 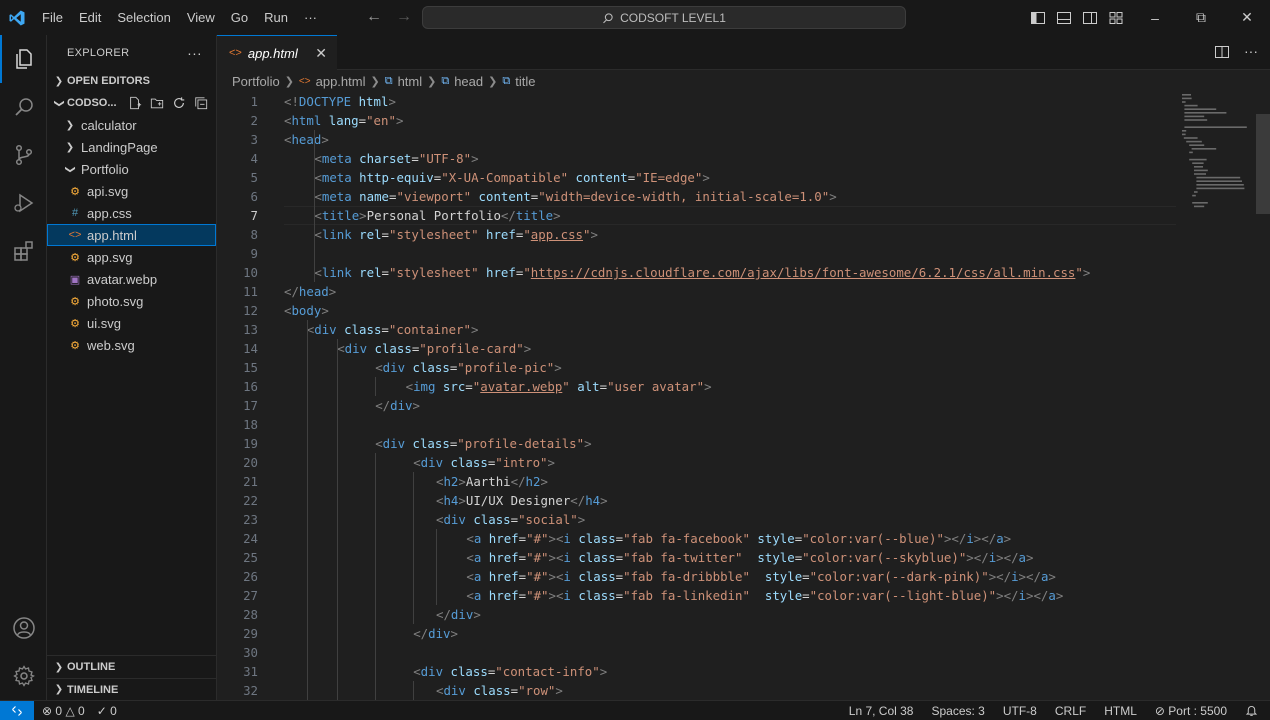 I want to click on explorer-actions, so click(x=172, y=103).